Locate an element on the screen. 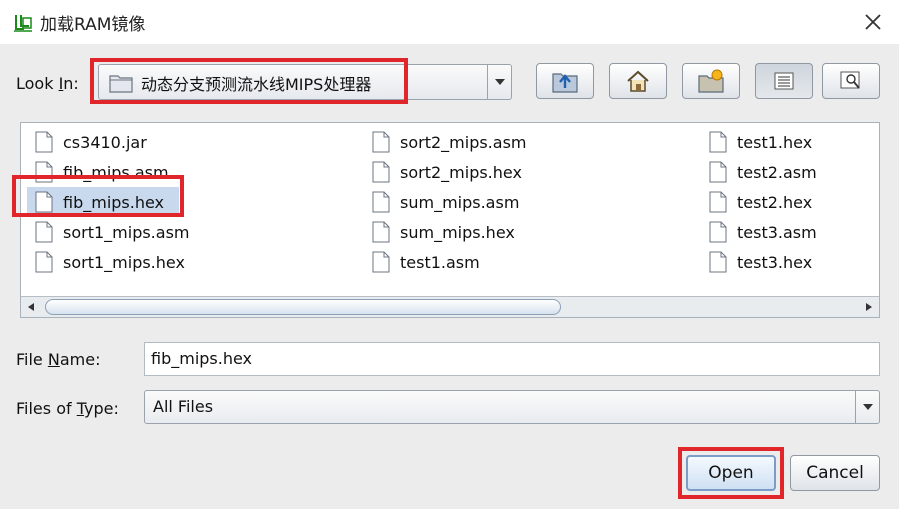  window-title: 加载RAM镜像 is located at coordinates (93, 25).